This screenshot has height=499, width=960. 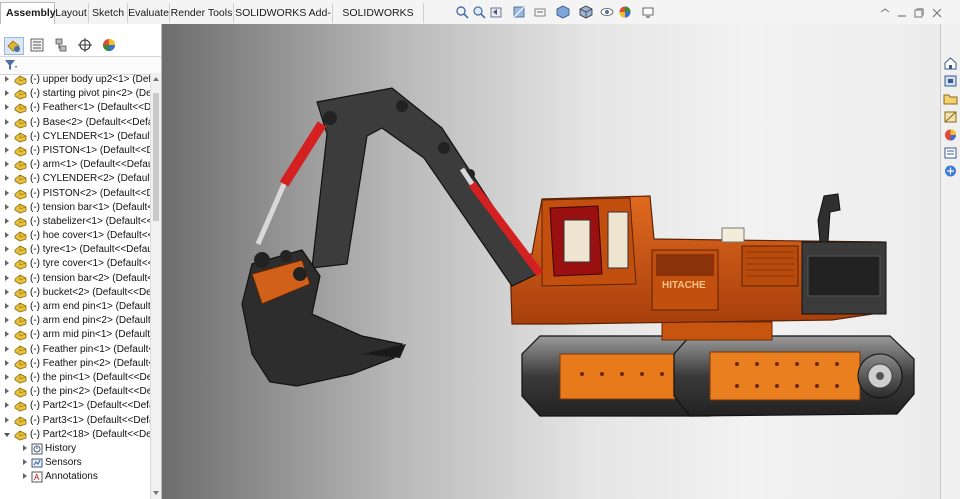 What do you see at coordinates (7, 434) in the screenshot?
I see `collapse-arrow-icon` at bounding box center [7, 434].